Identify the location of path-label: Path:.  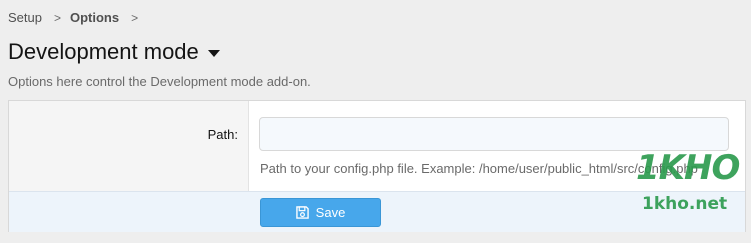
(222, 134).